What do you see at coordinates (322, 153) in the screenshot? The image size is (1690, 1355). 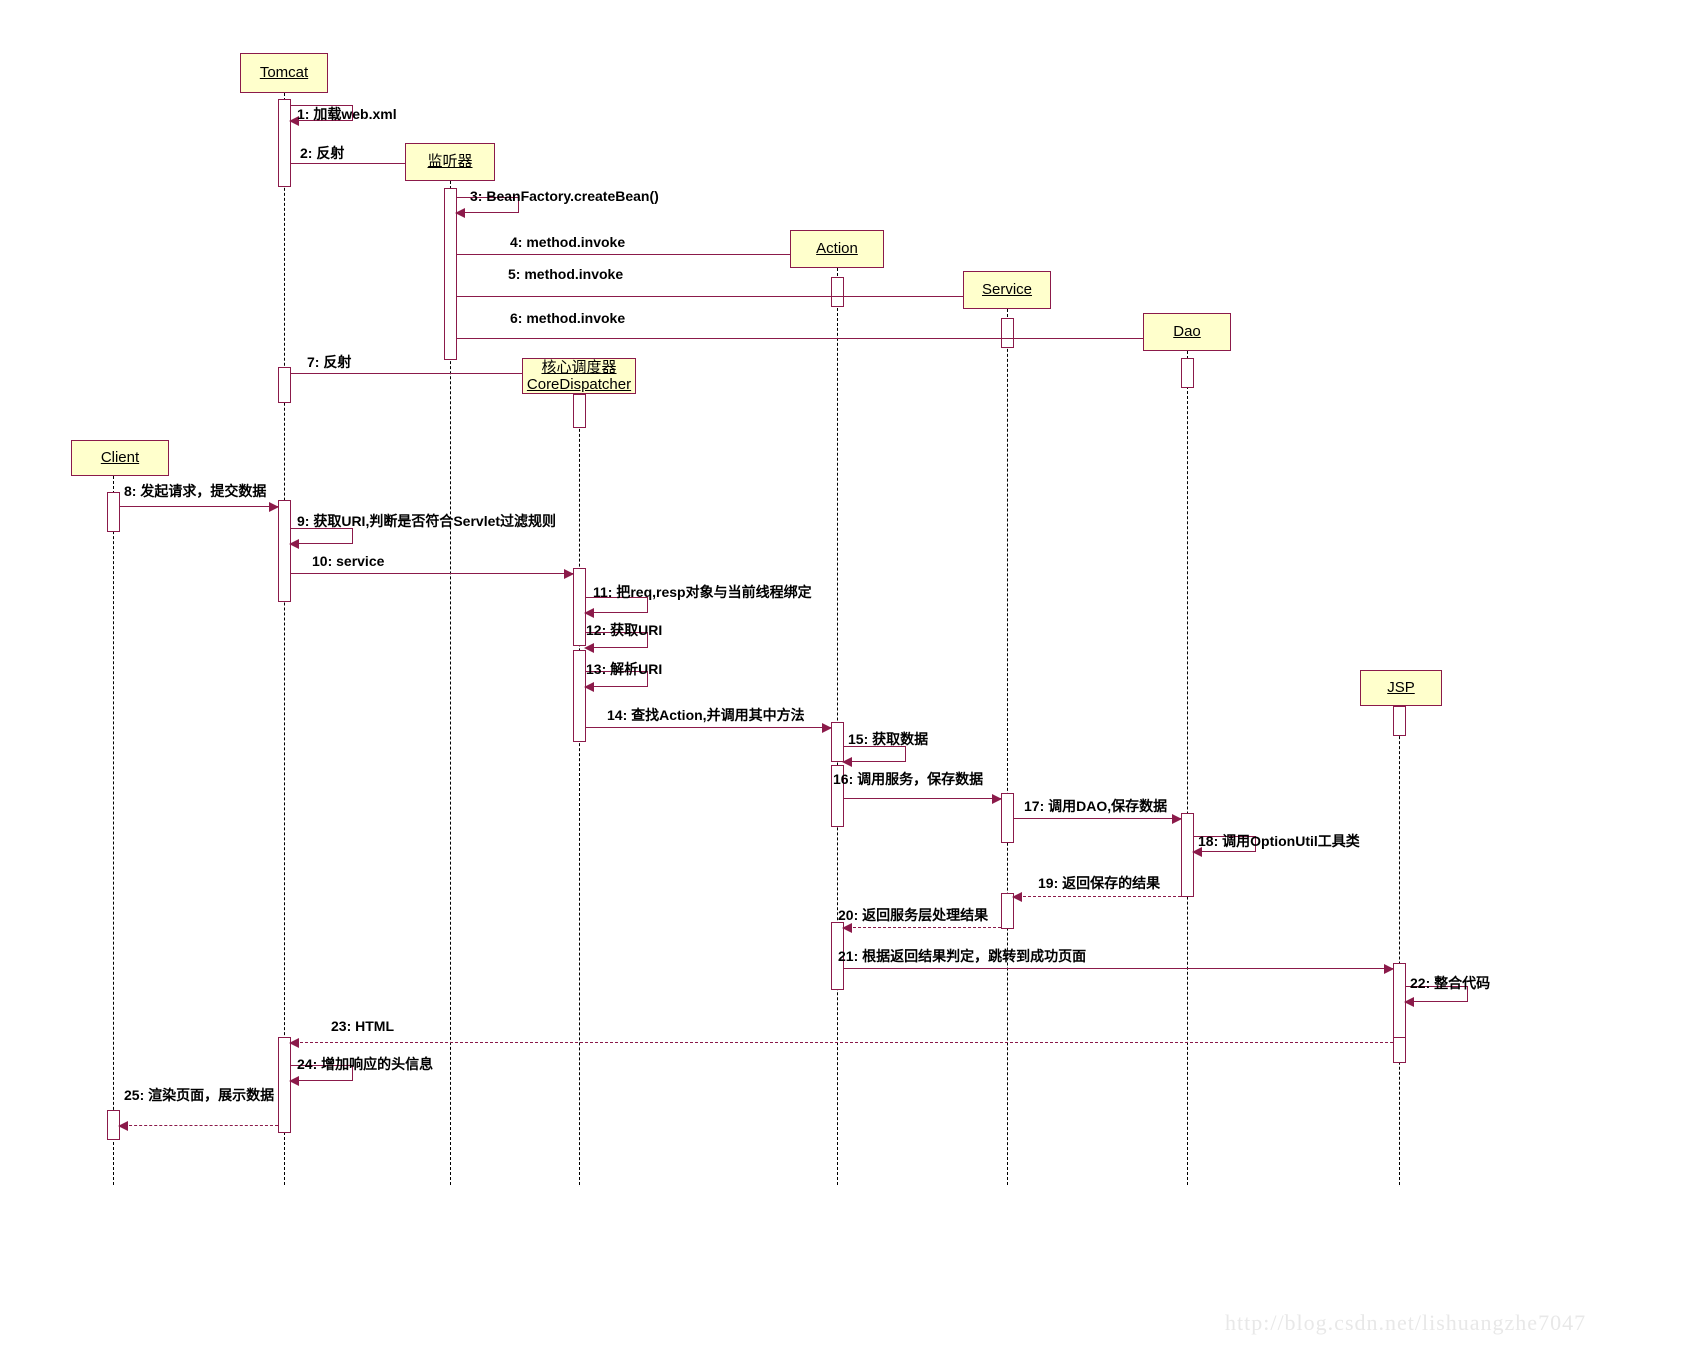 I see `message-label-2: 2: 反射` at bounding box center [322, 153].